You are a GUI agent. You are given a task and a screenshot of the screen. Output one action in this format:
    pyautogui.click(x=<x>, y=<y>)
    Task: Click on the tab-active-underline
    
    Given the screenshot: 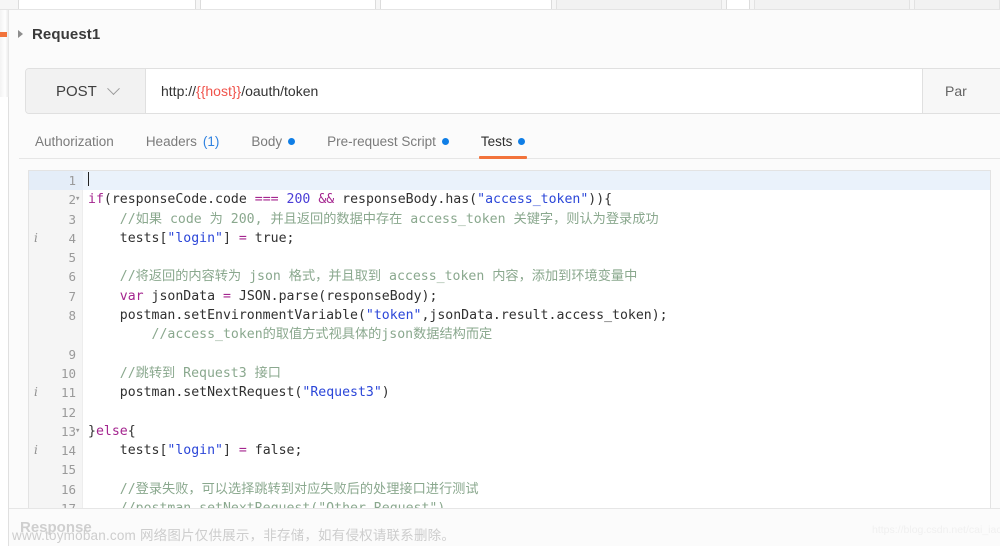 What is the action you would take?
    pyautogui.click(x=503, y=157)
    